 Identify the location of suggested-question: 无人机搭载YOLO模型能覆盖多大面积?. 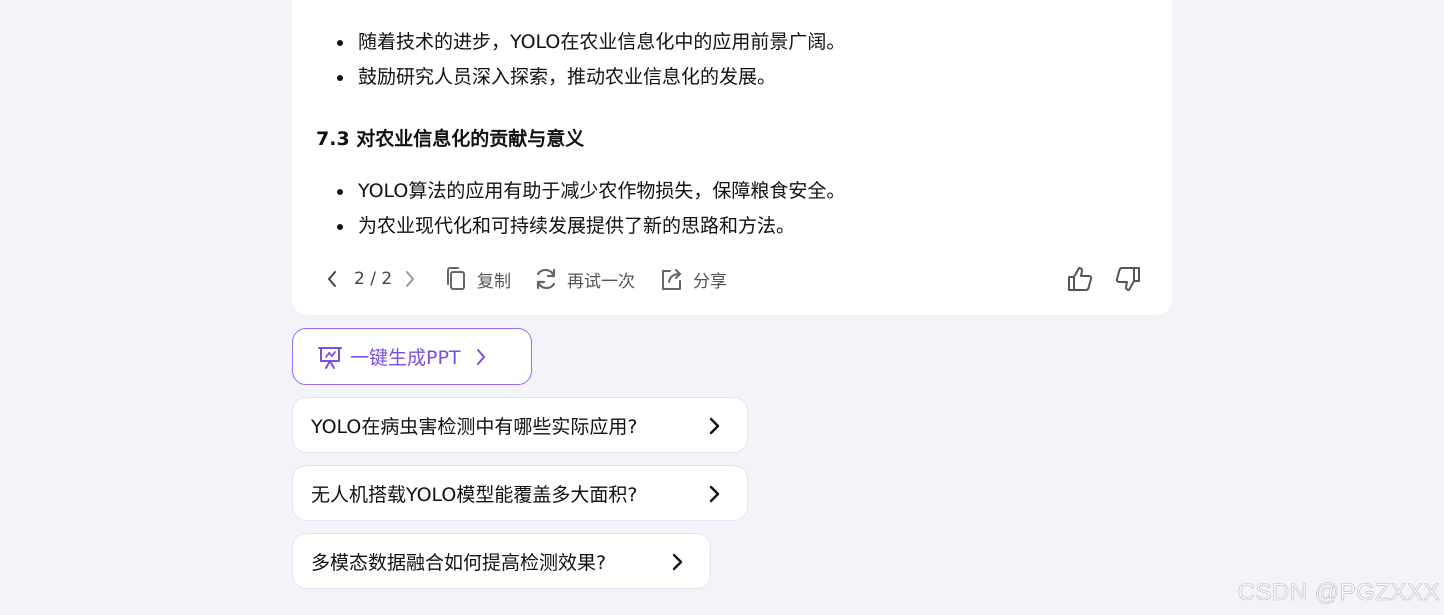
(520, 493).